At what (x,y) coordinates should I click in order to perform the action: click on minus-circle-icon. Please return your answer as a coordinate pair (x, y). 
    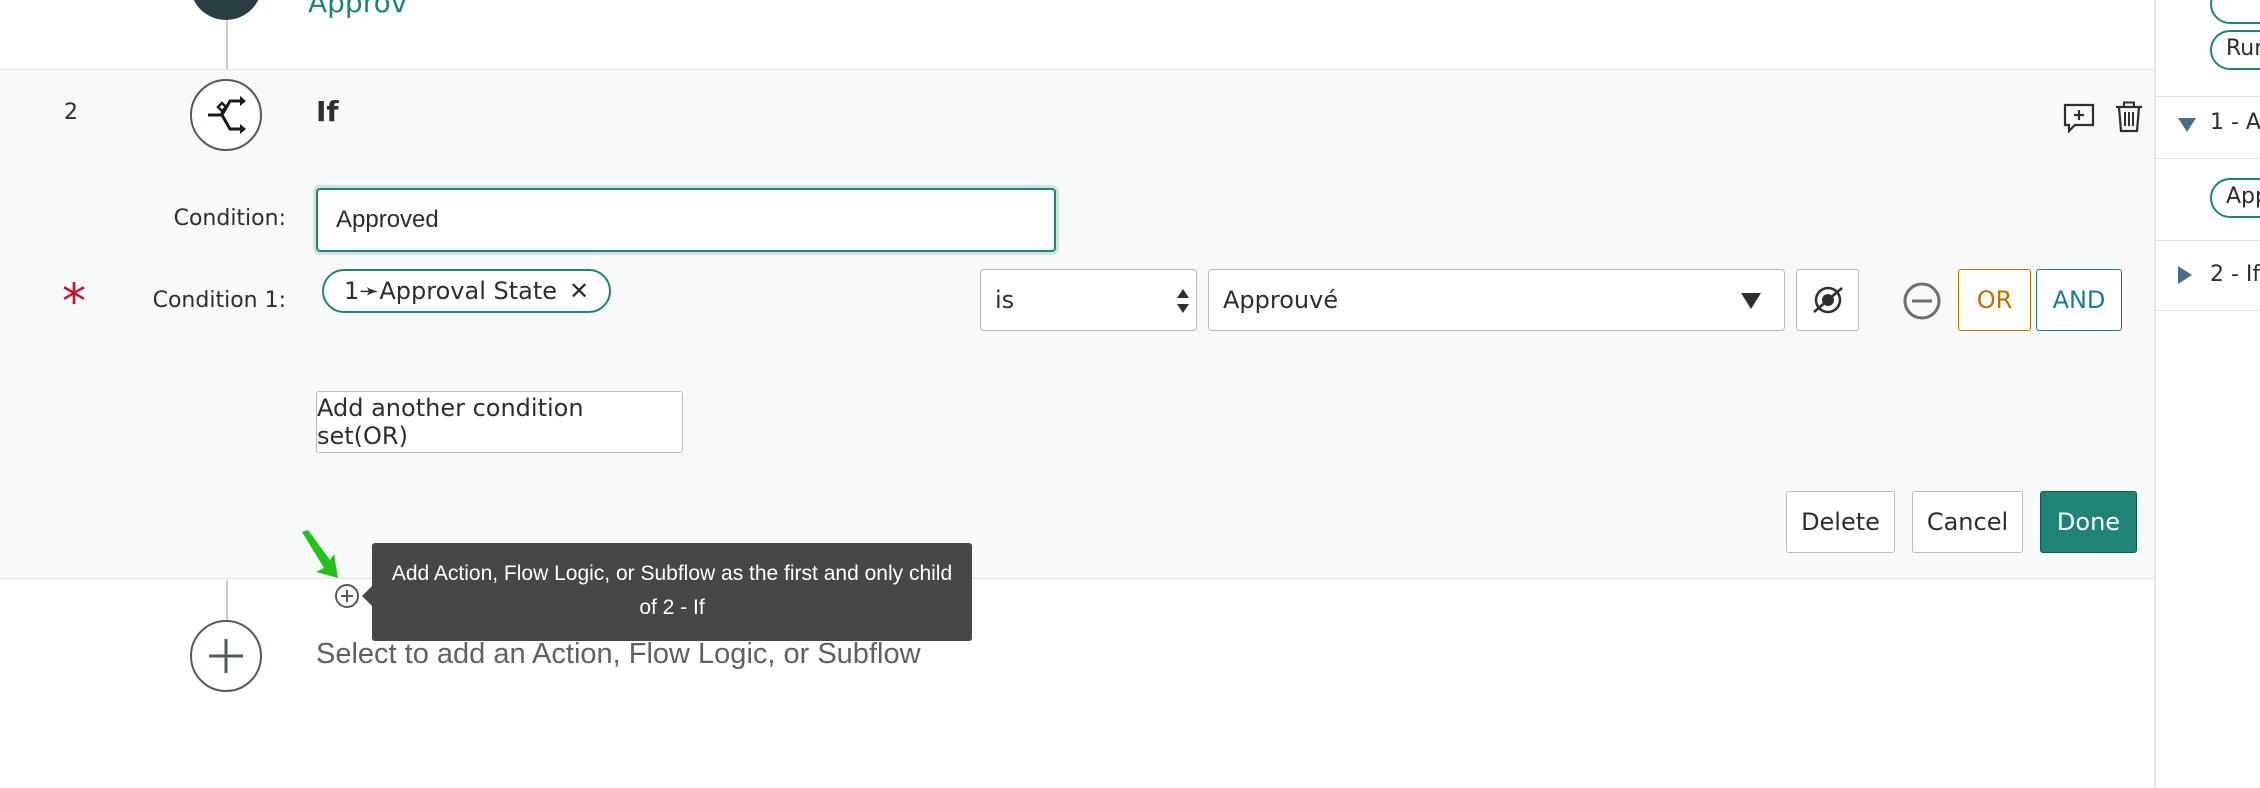
    Looking at the image, I should click on (1922, 301).